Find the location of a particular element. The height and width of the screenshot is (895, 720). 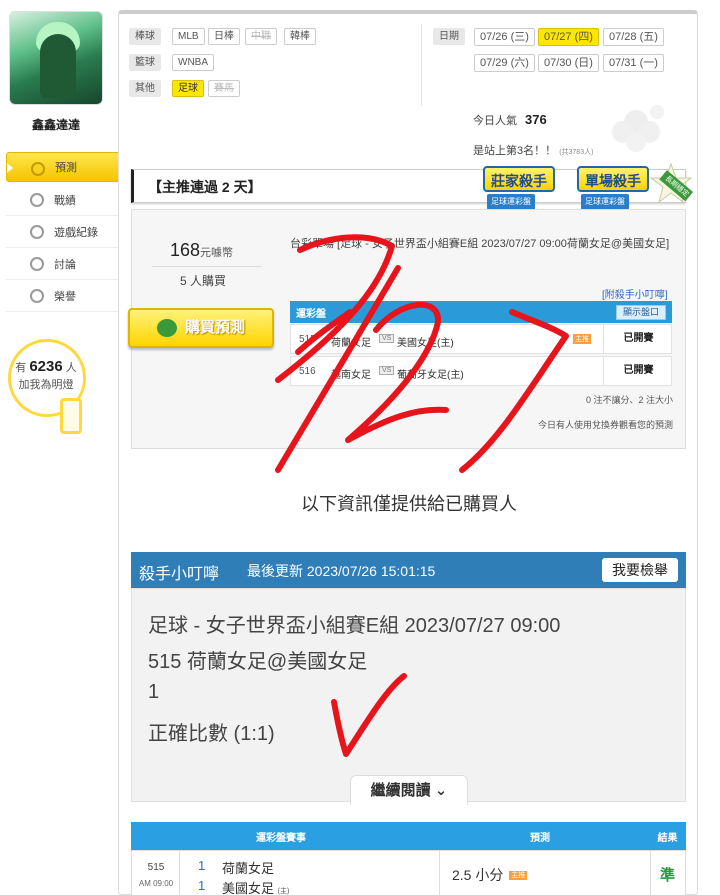

chat-icon is located at coordinates (37, 200).